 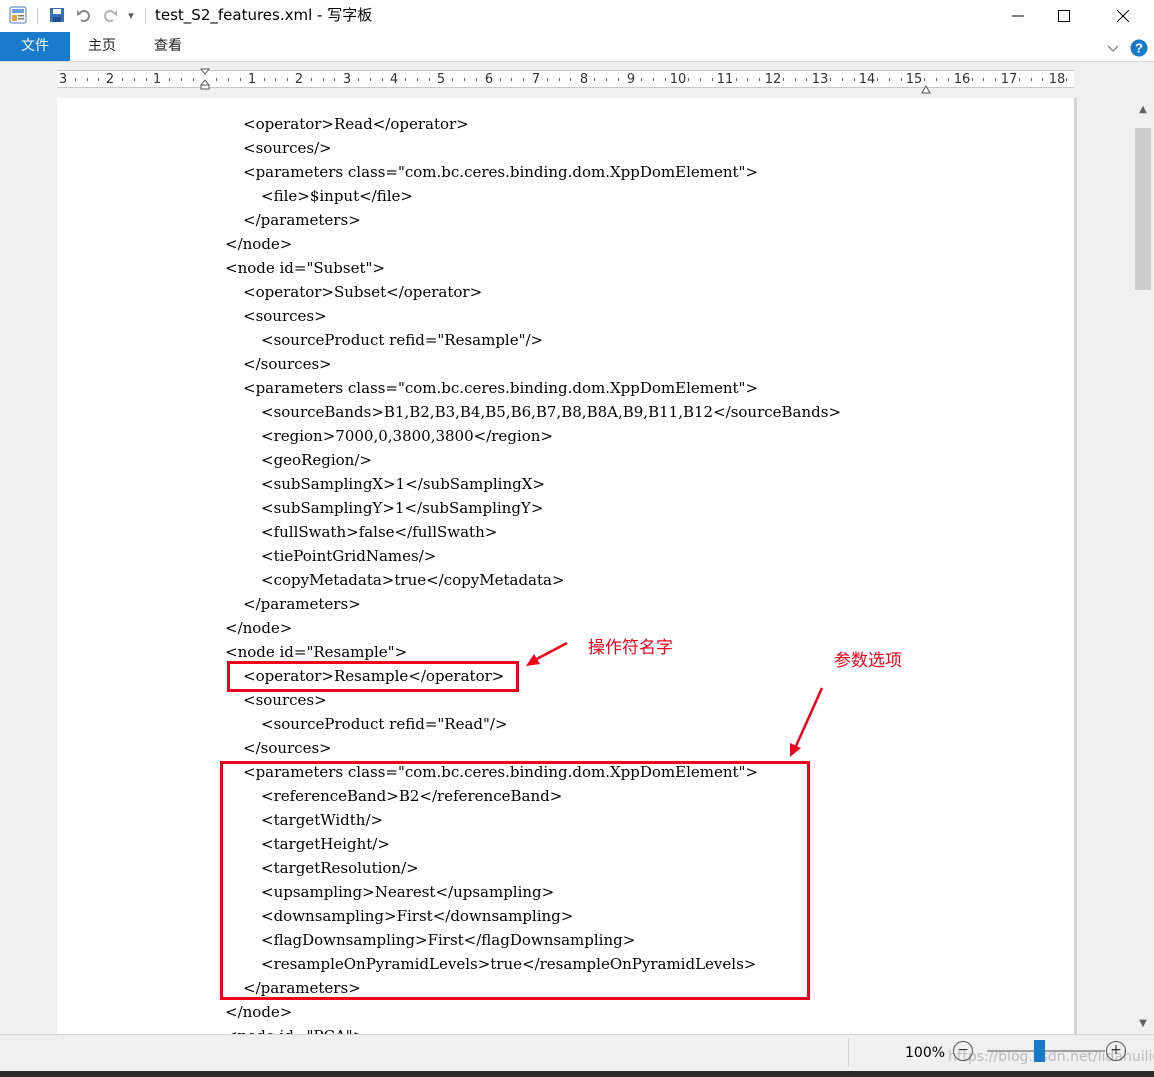 I want to click on zoom-out-button: −, so click(x=963, y=1051).